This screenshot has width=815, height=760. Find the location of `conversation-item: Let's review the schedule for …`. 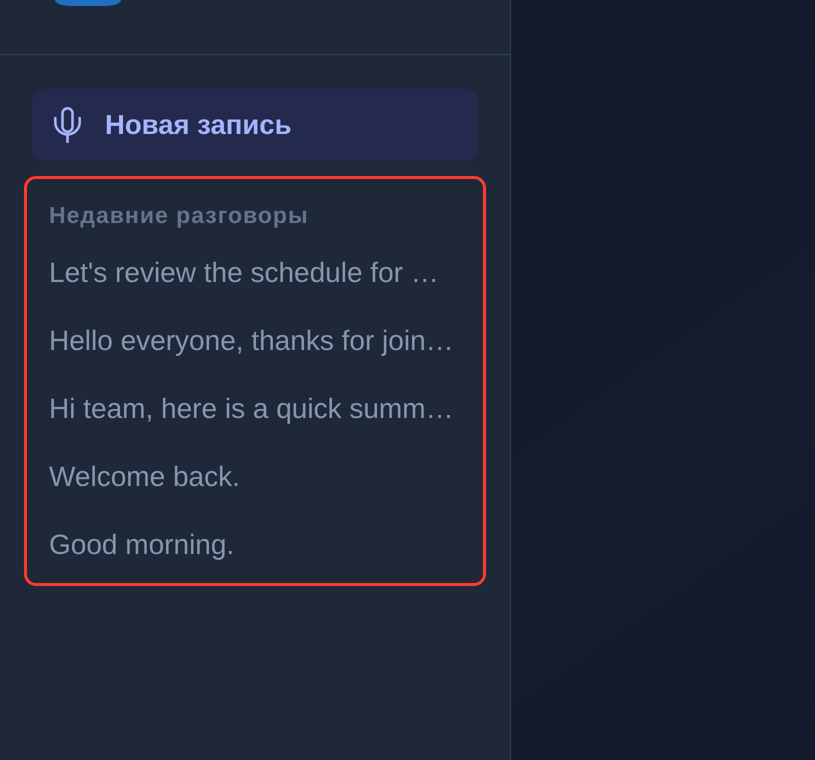

conversation-item: Let's review the schedule for … is located at coordinates (261, 272).